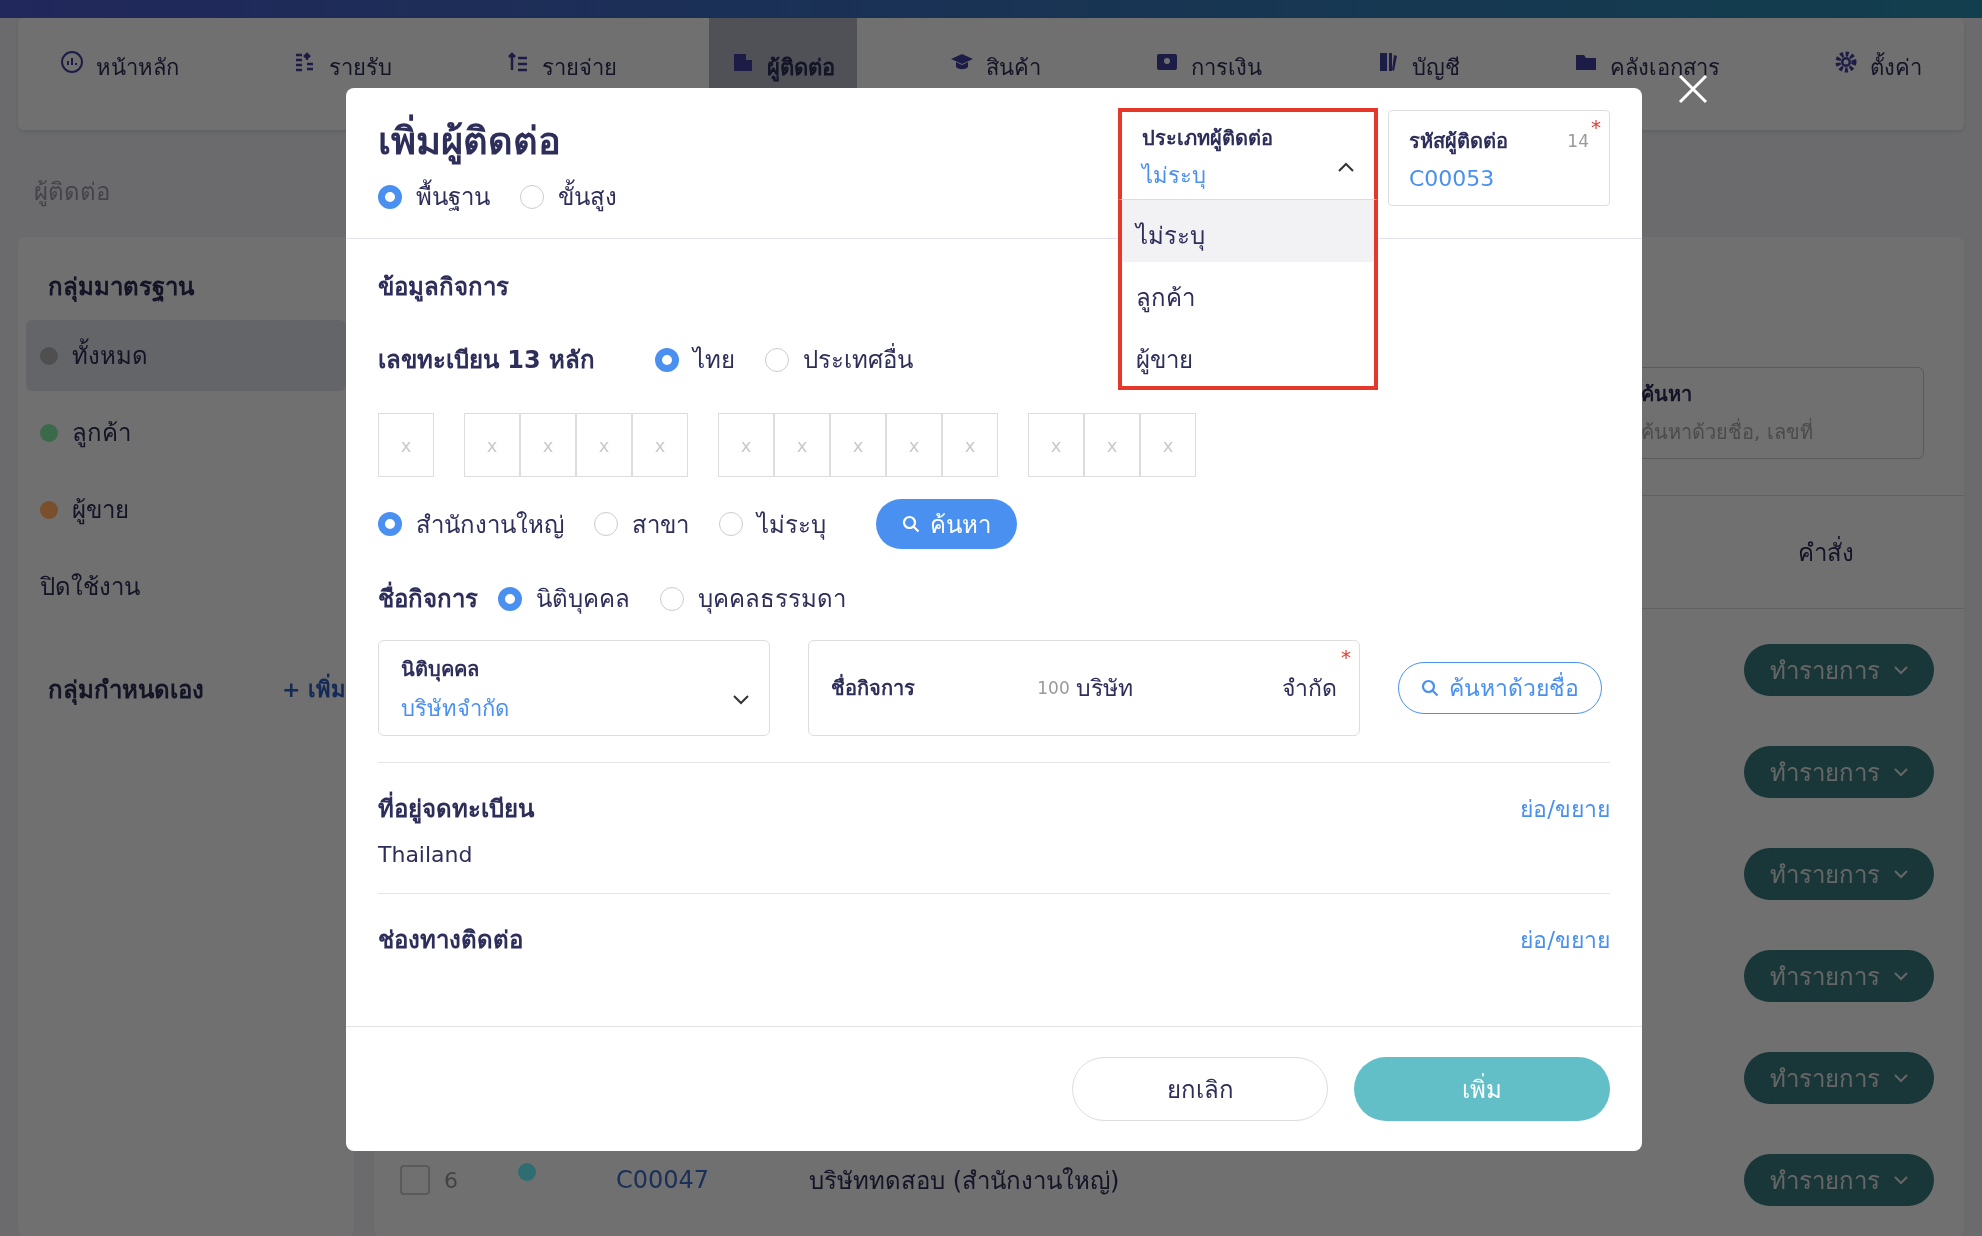  I want to click on radio-option: นิติบุคคล, so click(564, 598).